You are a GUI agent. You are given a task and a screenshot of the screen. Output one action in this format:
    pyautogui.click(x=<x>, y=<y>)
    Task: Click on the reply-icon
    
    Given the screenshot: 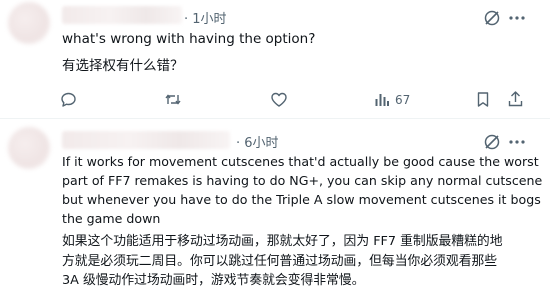 What is the action you would take?
    pyautogui.click(x=68, y=99)
    